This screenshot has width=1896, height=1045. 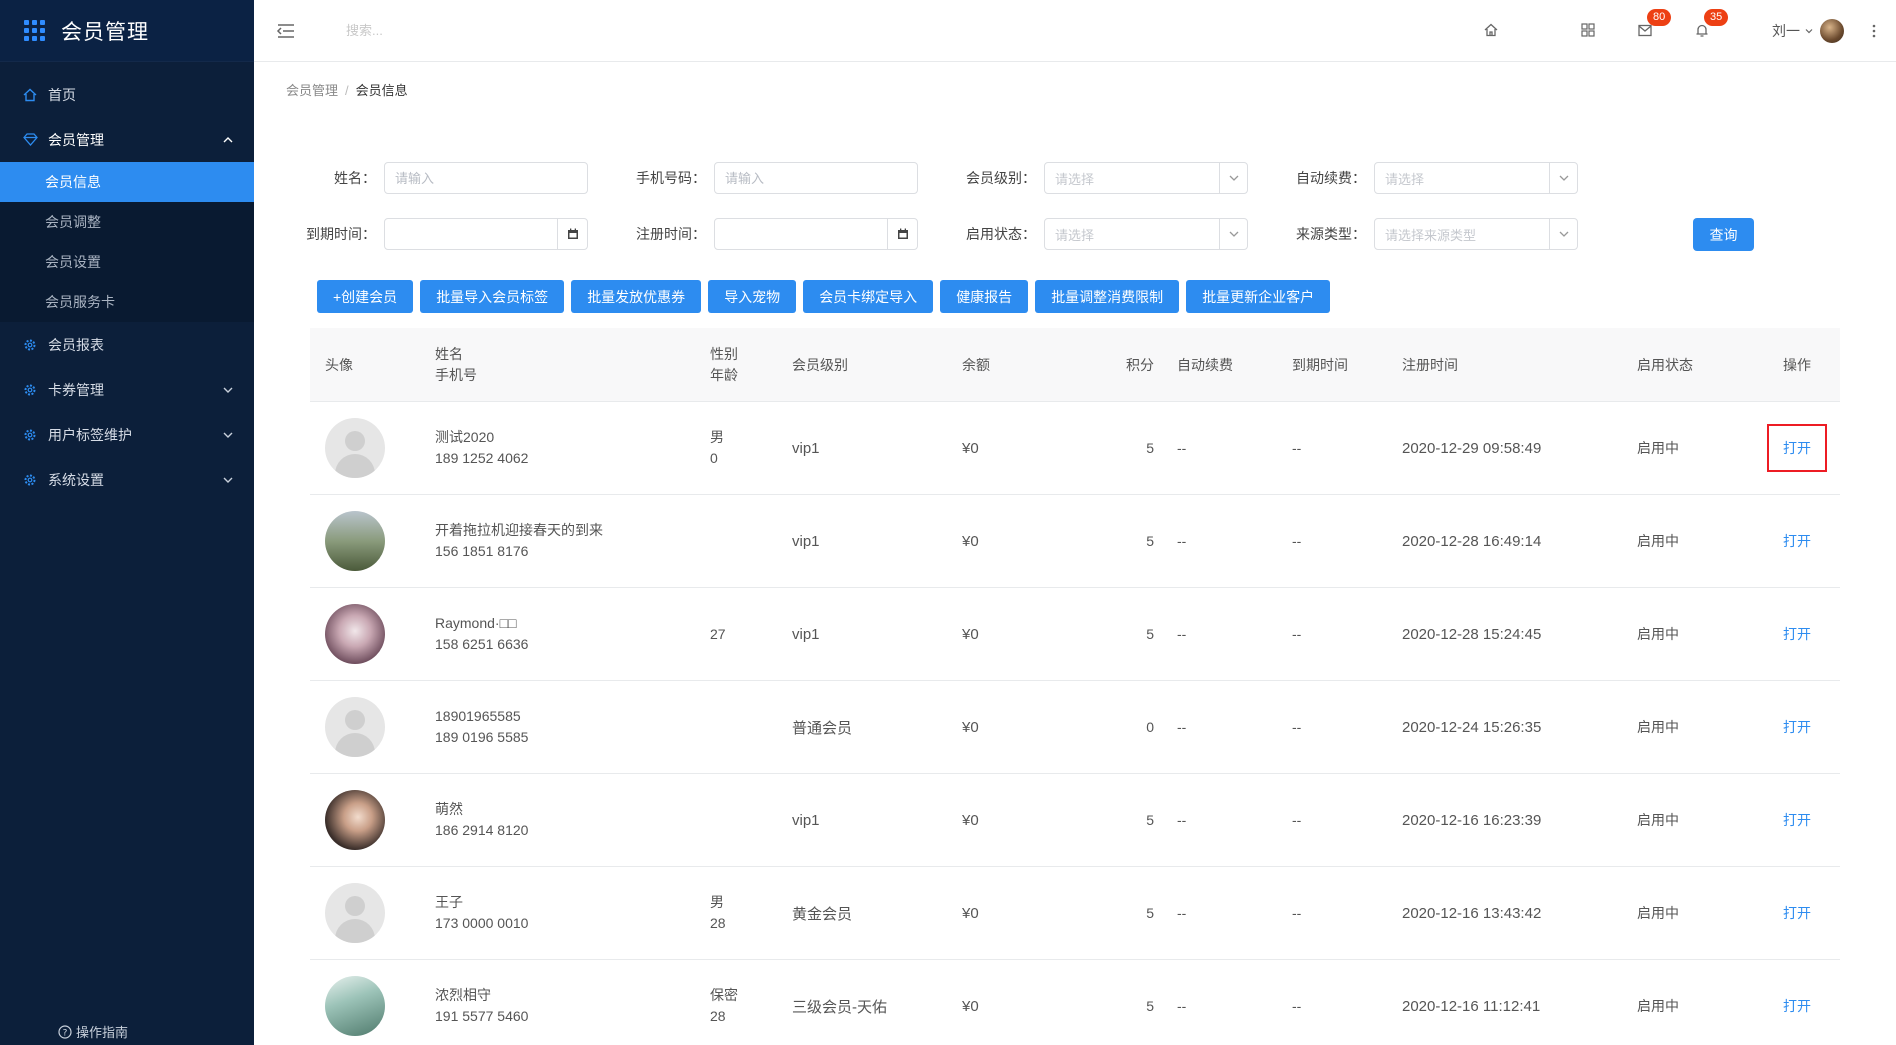 What do you see at coordinates (724, 353) in the screenshot?
I see `col-sex: 性别` at bounding box center [724, 353].